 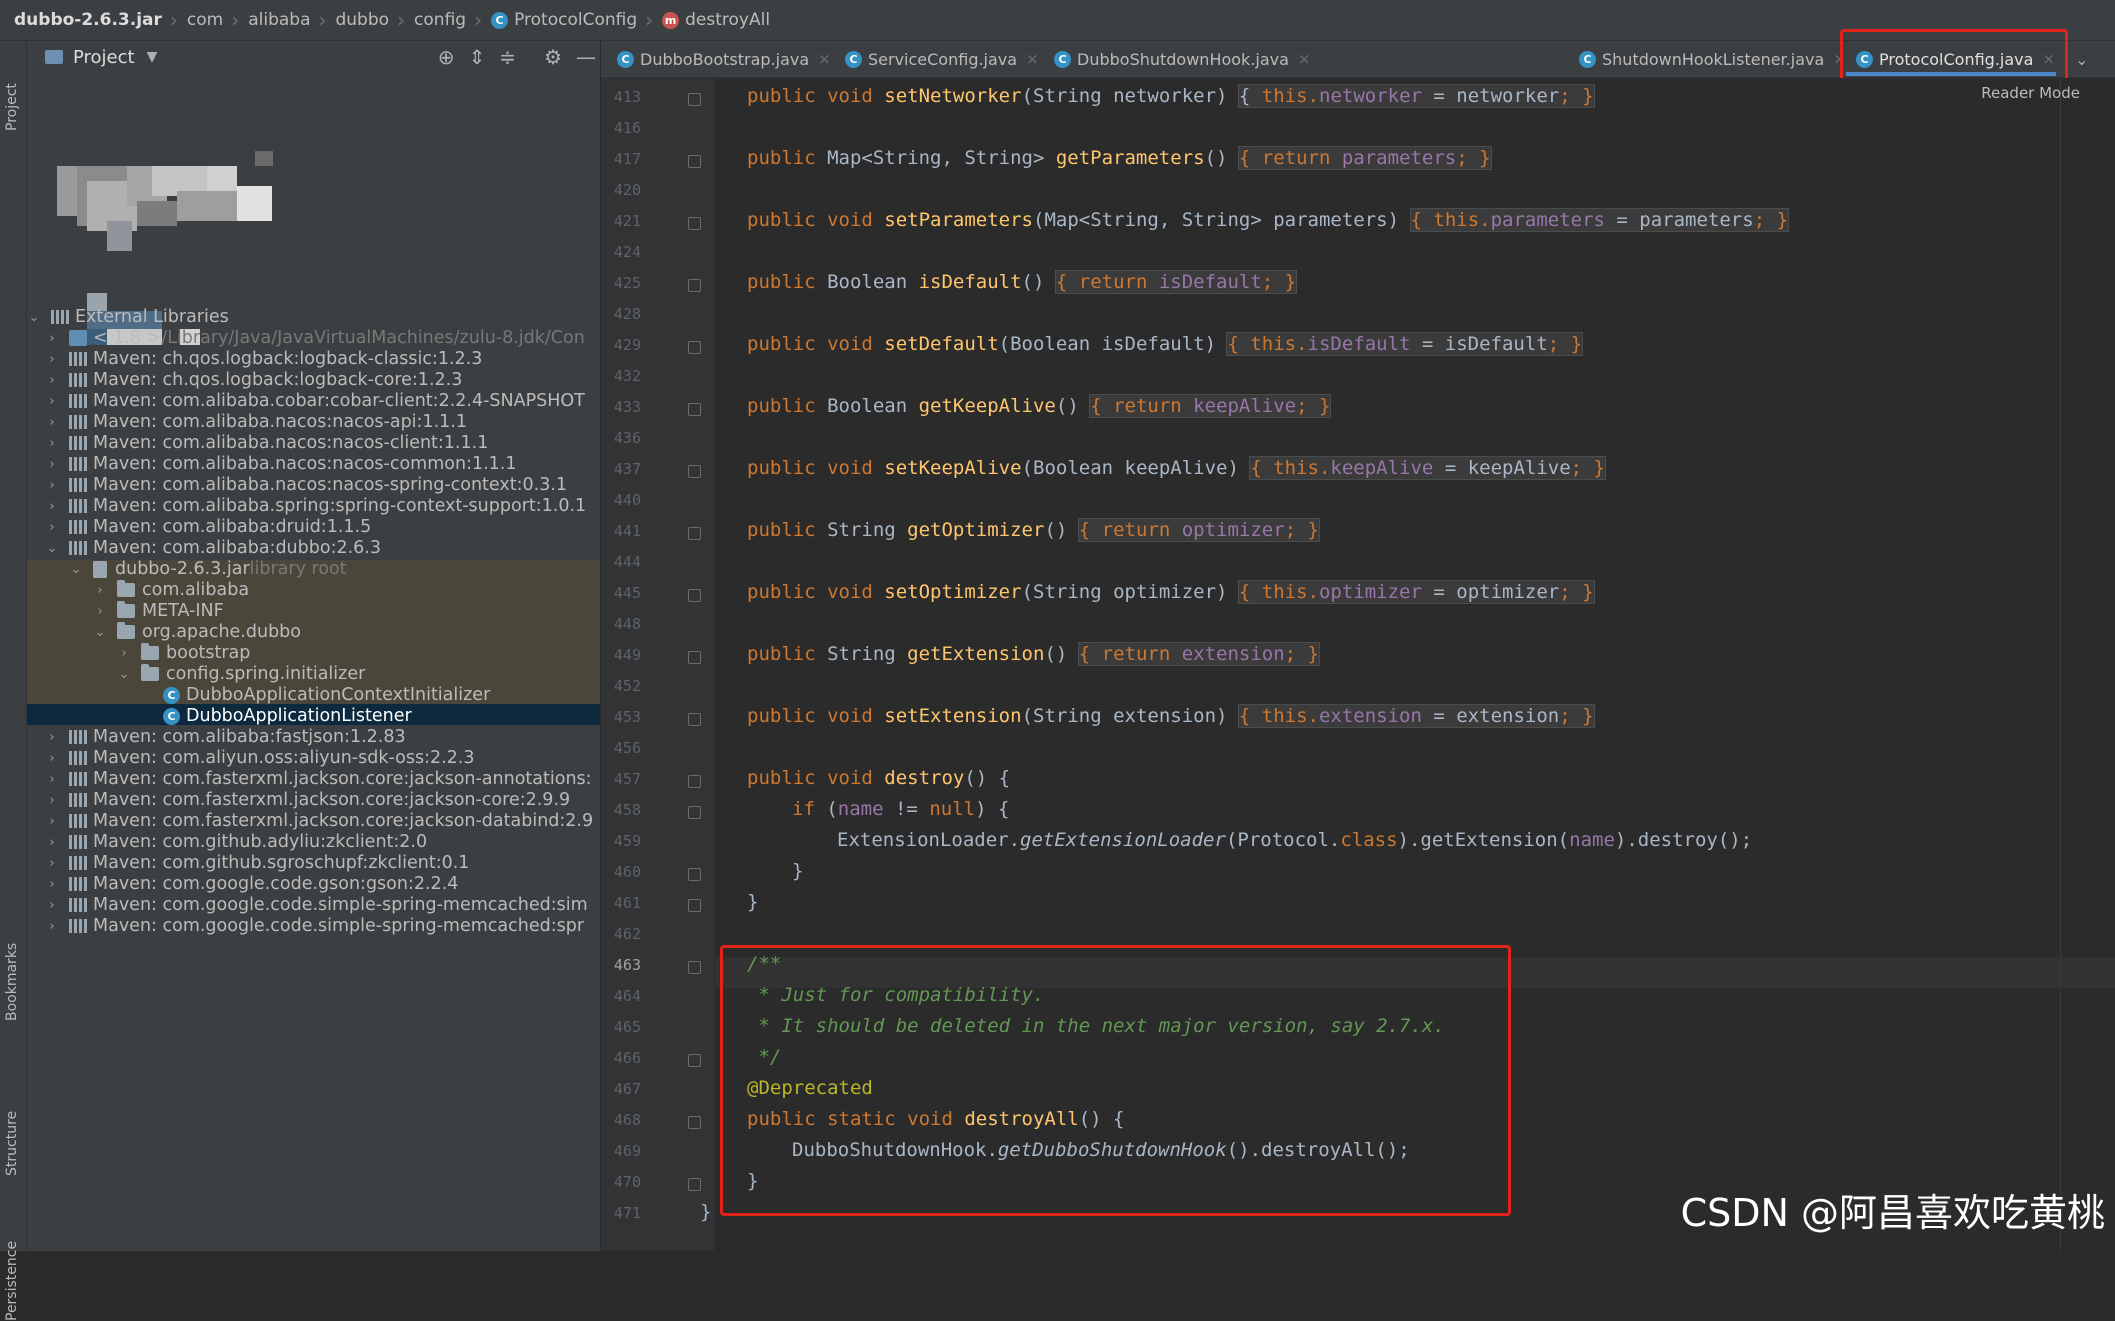 I want to click on breadcrumb-item-method: m destroyAll, so click(x=718, y=20).